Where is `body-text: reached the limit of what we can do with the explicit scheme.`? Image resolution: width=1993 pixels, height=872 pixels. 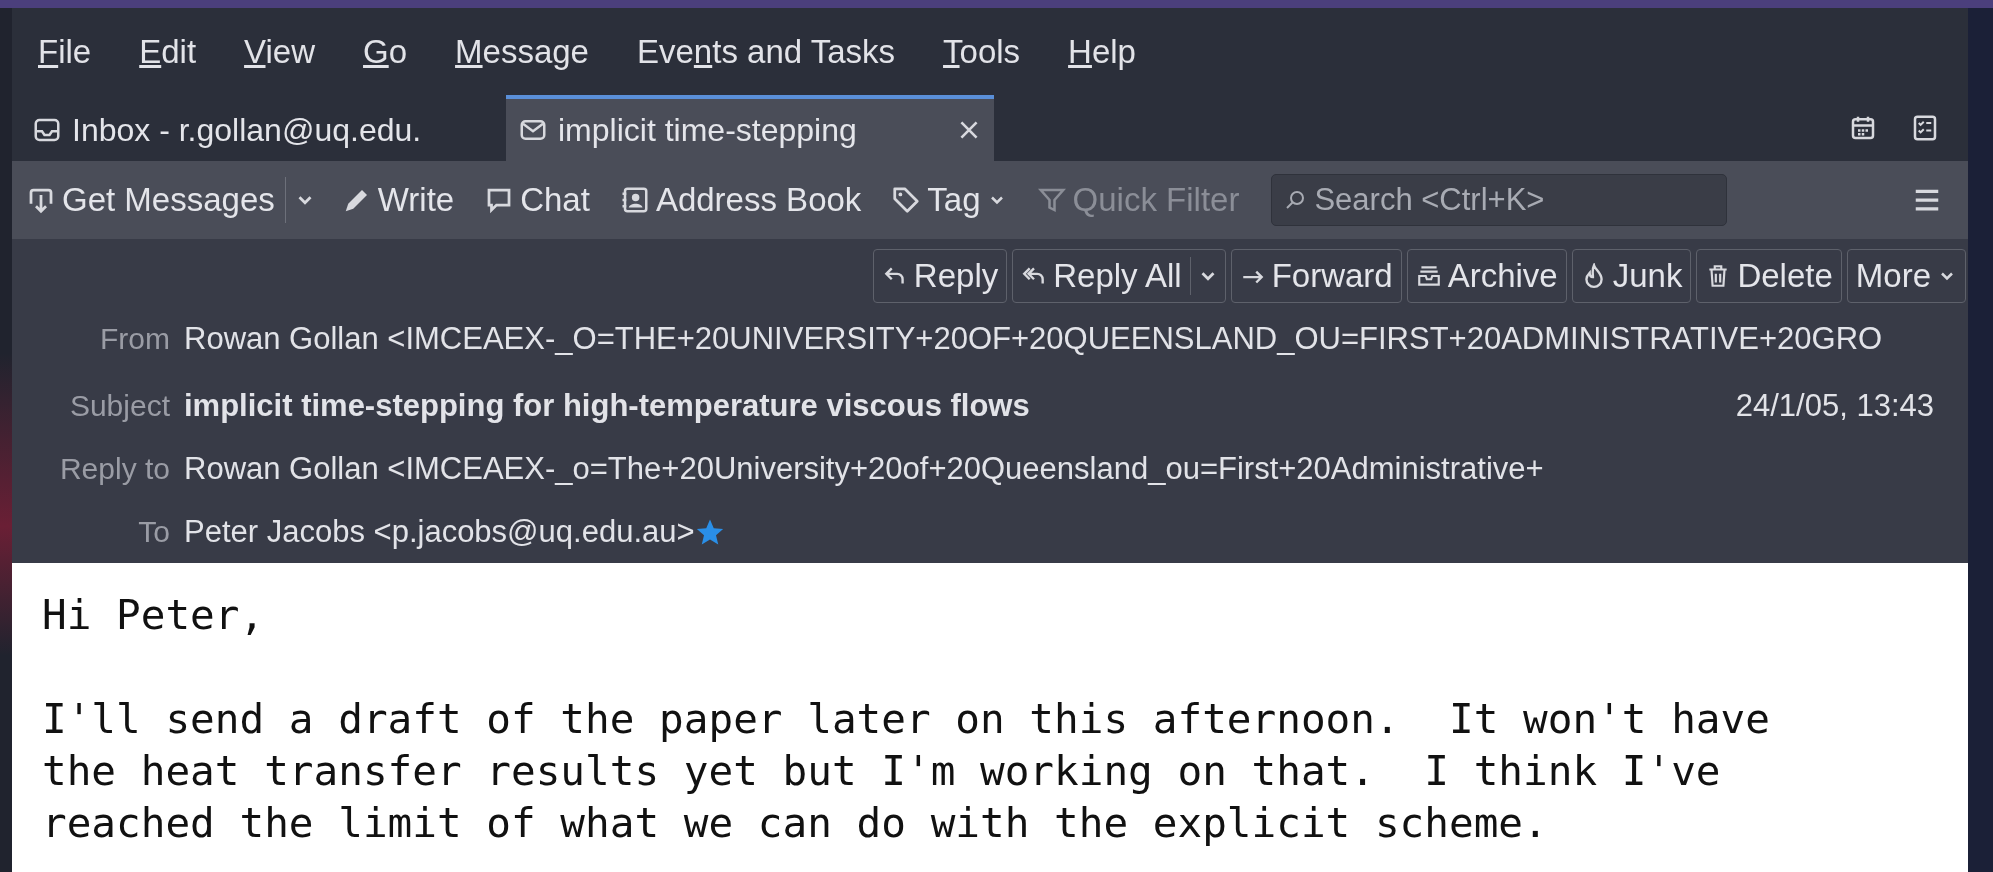
body-text: reached the limit of what we can do with the explicit scheme. is located at coordinates (795, 823).